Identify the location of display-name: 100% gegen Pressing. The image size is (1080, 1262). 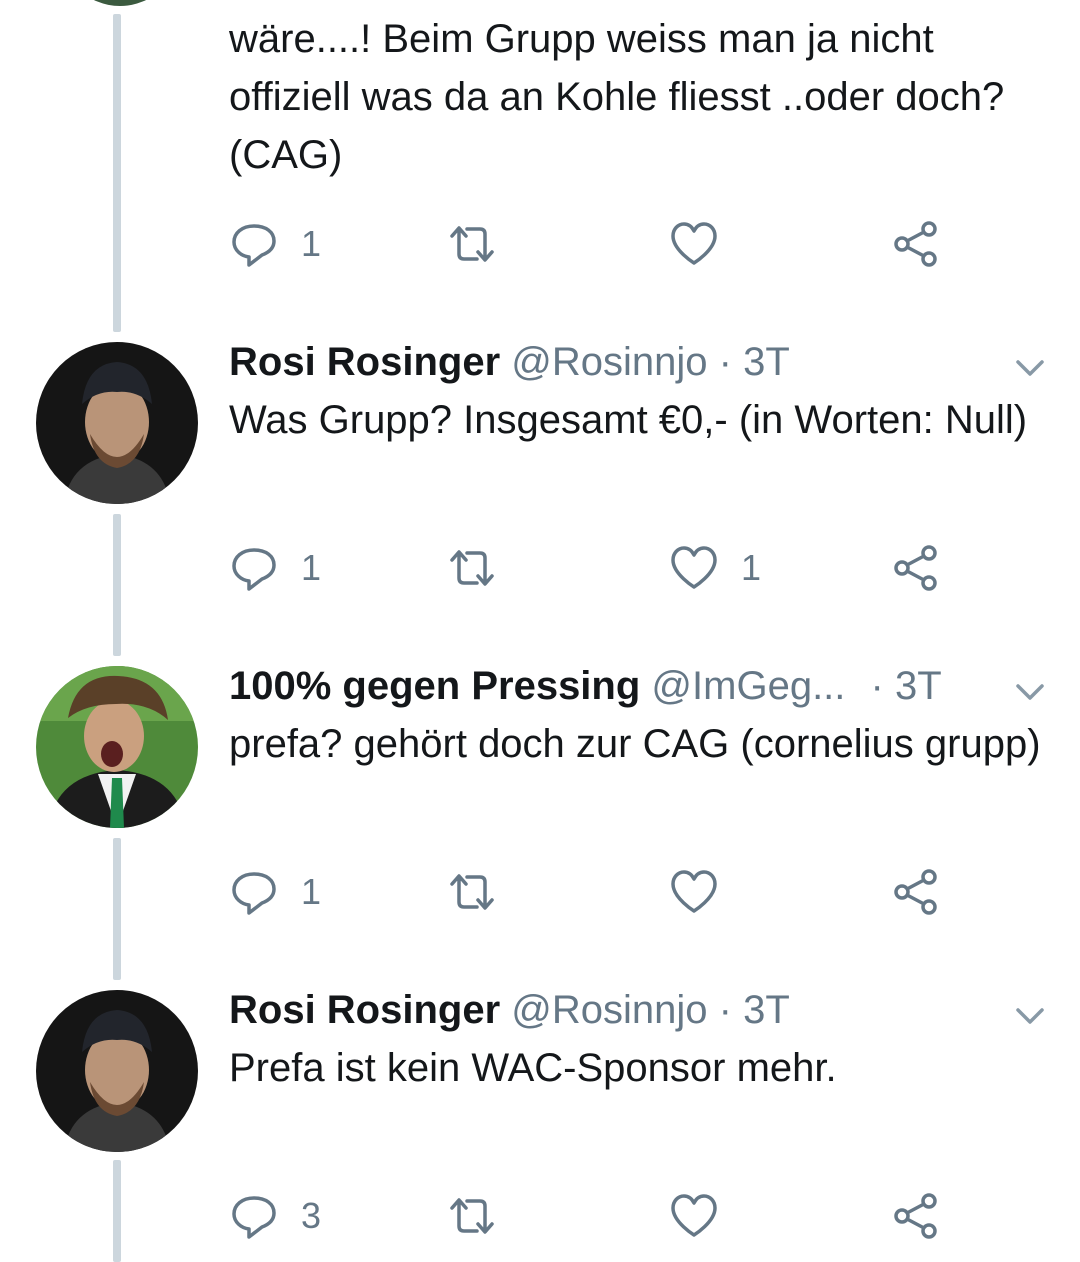
(434, 686).